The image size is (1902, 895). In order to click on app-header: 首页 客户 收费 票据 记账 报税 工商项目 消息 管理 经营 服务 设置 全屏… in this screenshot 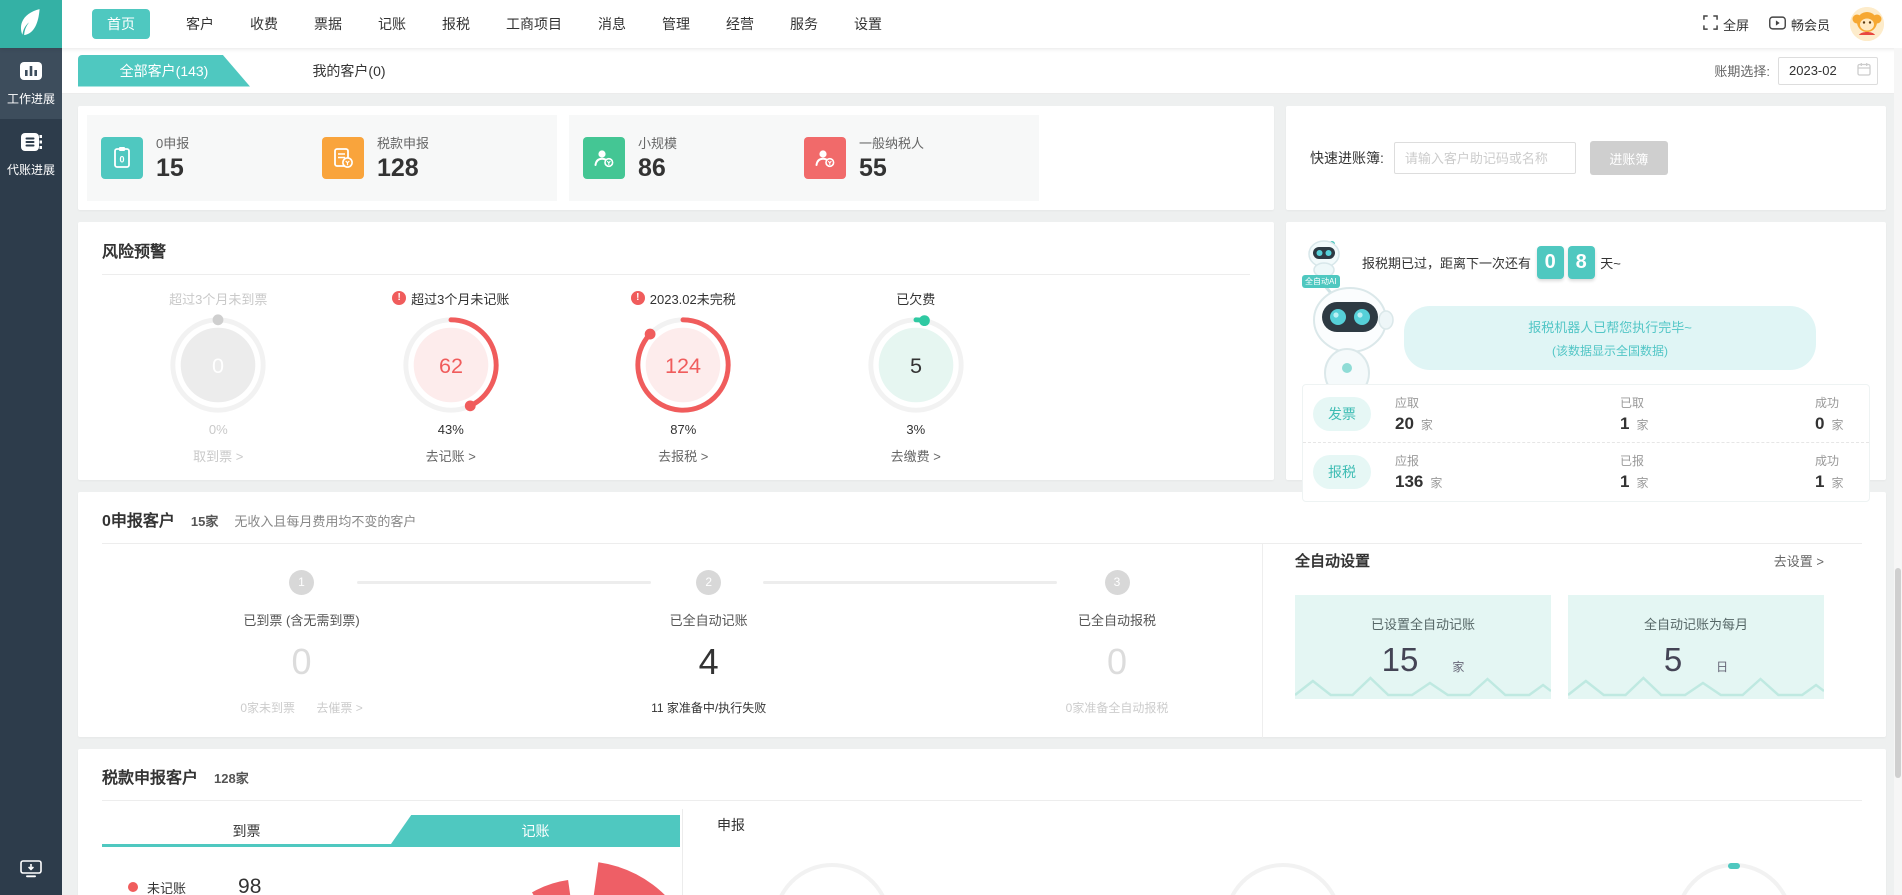, I will do `click(951, 24)`.